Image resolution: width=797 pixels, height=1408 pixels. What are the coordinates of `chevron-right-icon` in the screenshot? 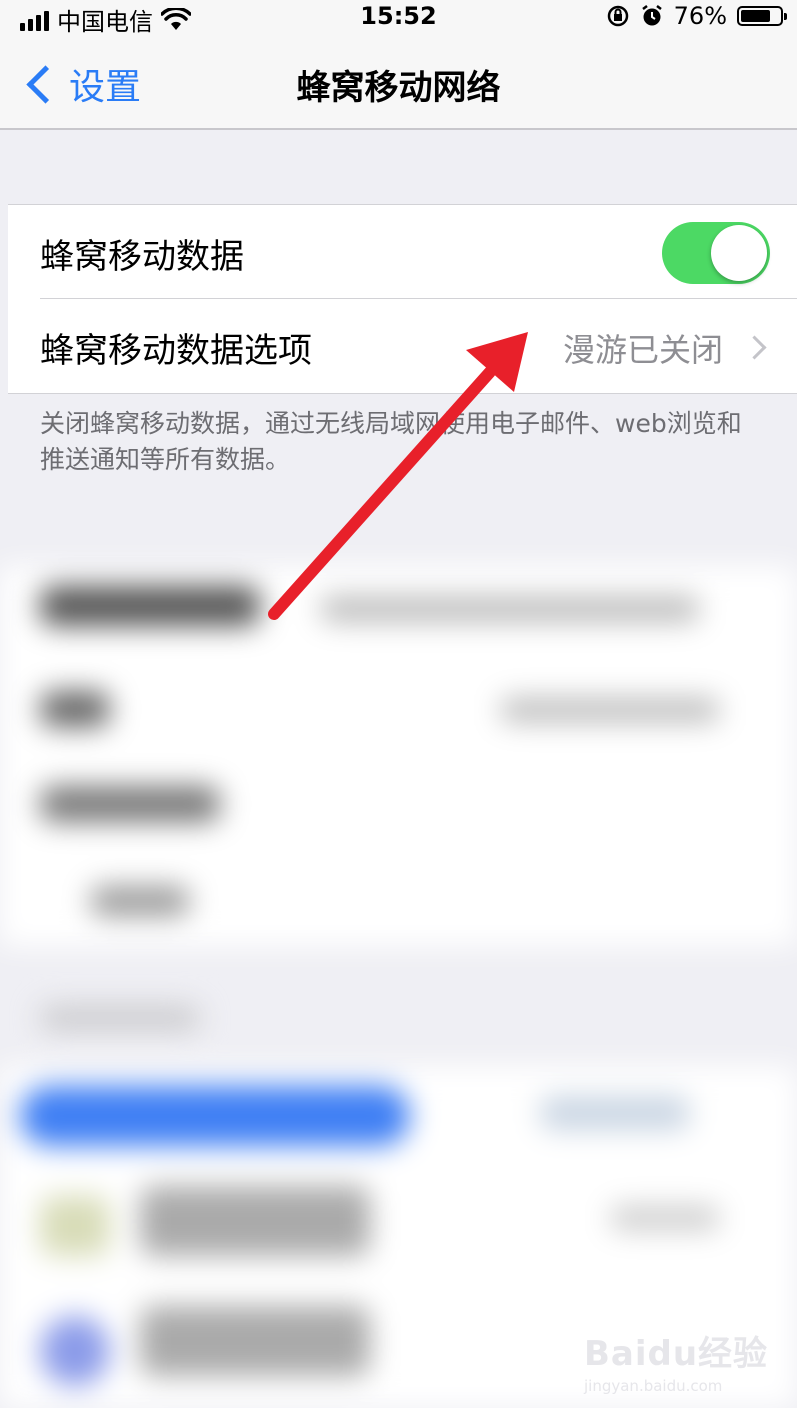 It's located at (754, 347).